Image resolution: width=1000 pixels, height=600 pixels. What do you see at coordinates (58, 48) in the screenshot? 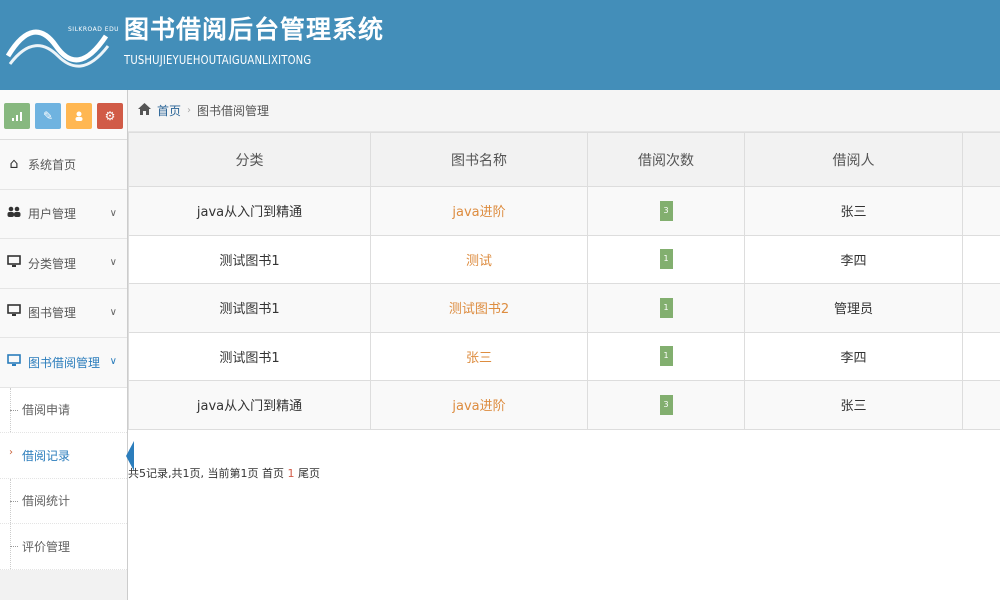
I see `silkroad-logo` at bounding box center [58, 48].